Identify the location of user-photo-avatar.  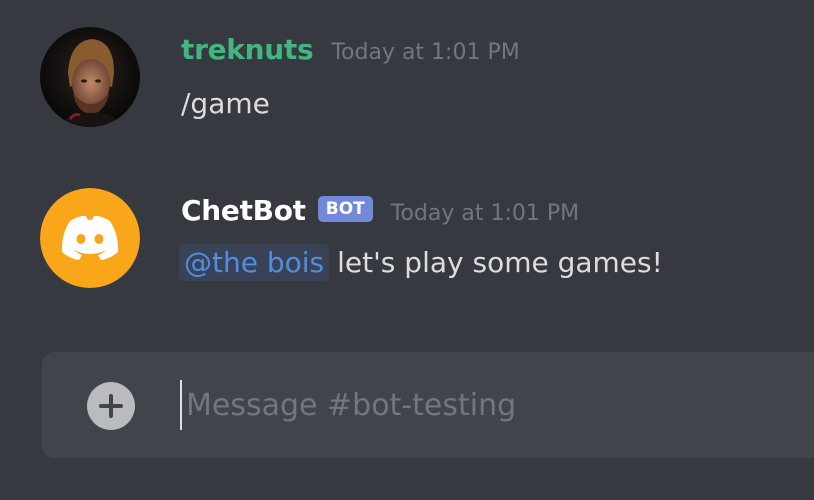
(90, 77).